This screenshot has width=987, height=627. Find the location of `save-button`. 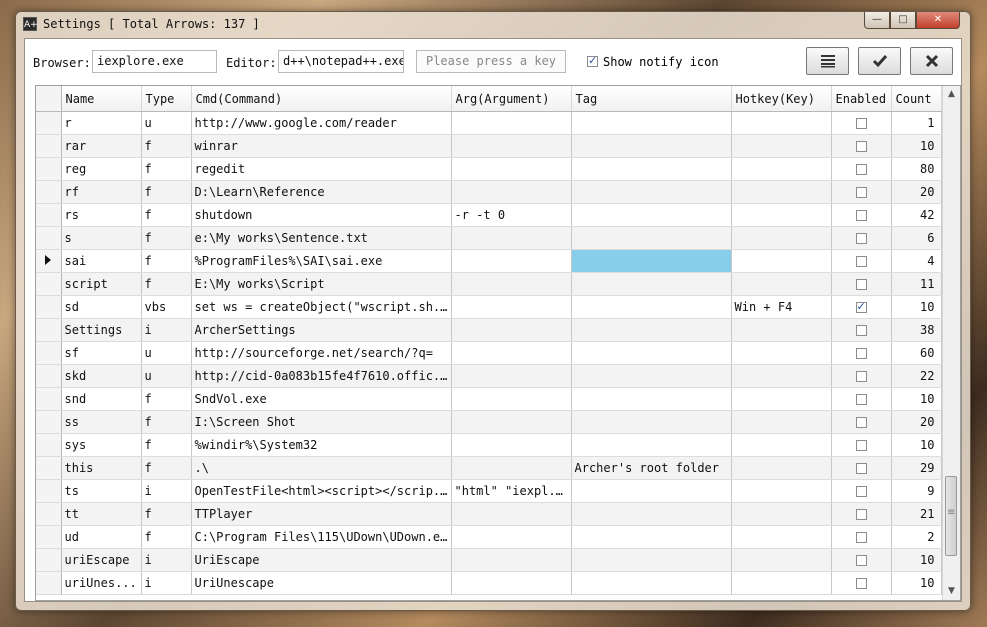

save-button is located at coordinates (879, 61).